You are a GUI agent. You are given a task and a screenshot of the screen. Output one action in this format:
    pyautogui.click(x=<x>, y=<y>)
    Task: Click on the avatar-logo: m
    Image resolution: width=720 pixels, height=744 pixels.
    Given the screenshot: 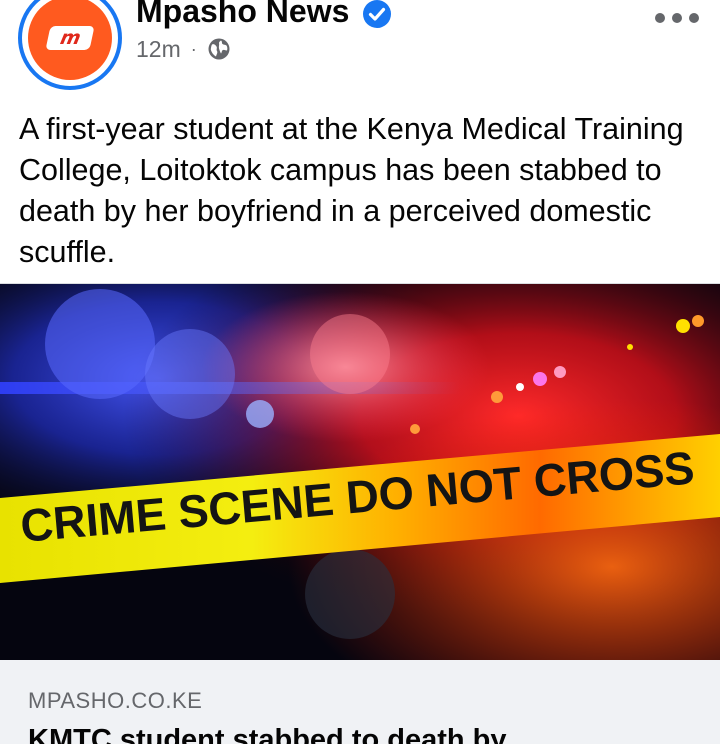 What is the action you would take?
    pyautogui.click(x=70, y=40)
    